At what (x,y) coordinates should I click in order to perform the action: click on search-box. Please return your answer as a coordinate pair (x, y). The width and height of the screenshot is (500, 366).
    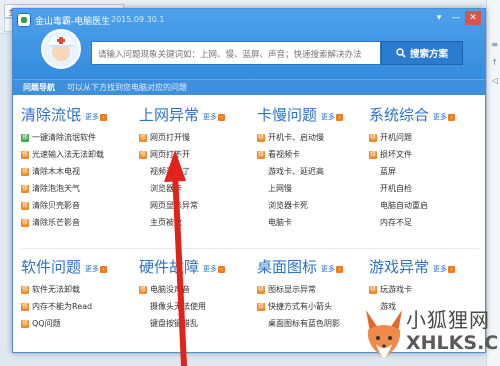
    Looking at the image, I should click on (236, 53).